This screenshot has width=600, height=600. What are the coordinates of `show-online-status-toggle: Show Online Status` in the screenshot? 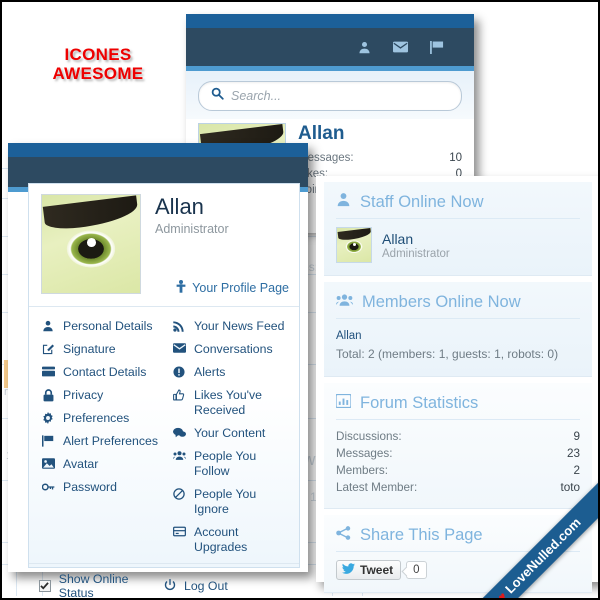 It's located at (101, 586).